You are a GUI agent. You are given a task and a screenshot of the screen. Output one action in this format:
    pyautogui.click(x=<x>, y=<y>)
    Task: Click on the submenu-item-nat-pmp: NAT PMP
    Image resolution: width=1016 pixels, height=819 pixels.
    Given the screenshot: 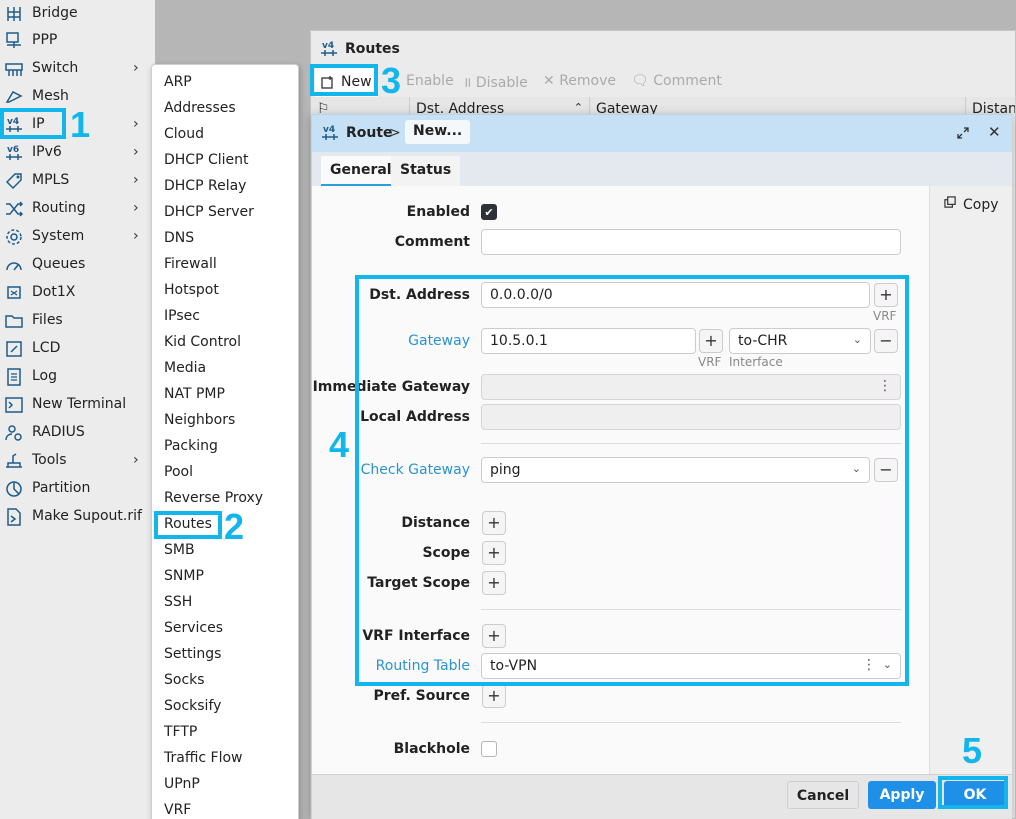 What is the action you would take?
    pyautogui.click(x=194, y=394)
    